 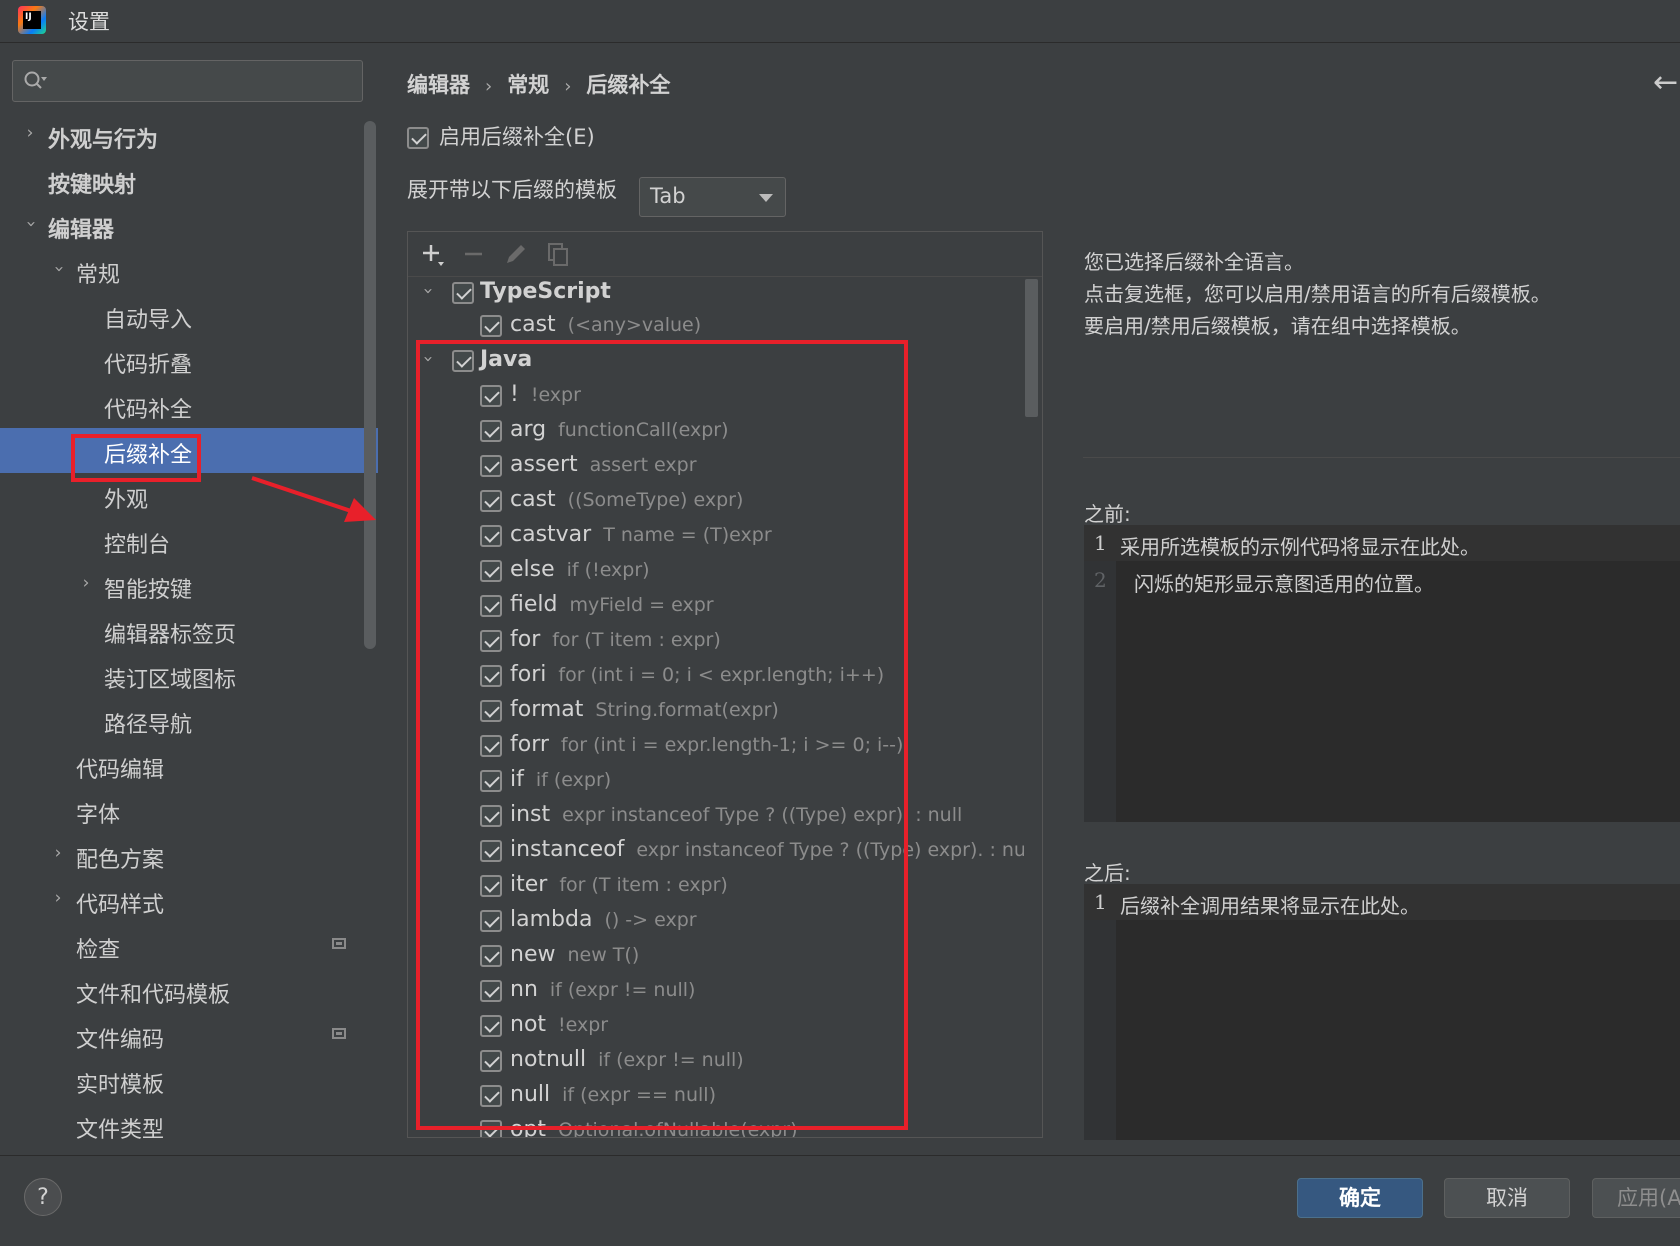 I want to click on tree-item-live-templates: 实时模板, so click(x=189, y=1080).